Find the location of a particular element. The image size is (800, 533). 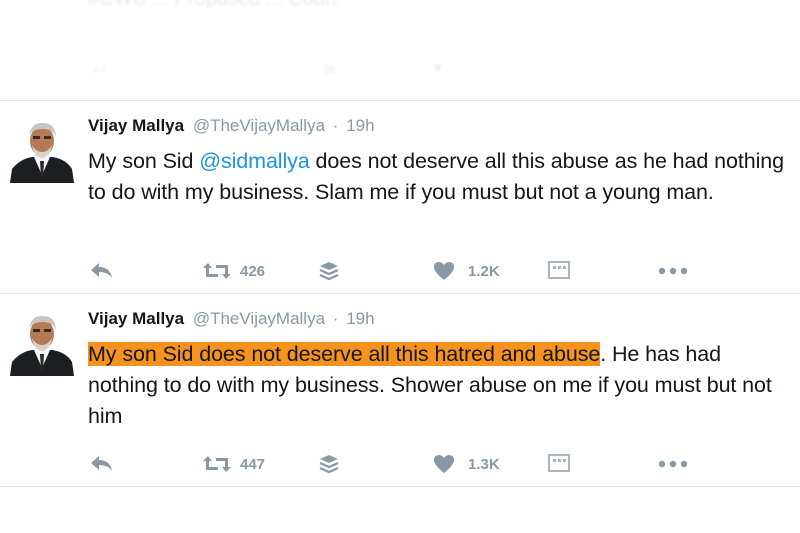

tweet-actions: 447 1.3K is located at coordinates (398, 464).